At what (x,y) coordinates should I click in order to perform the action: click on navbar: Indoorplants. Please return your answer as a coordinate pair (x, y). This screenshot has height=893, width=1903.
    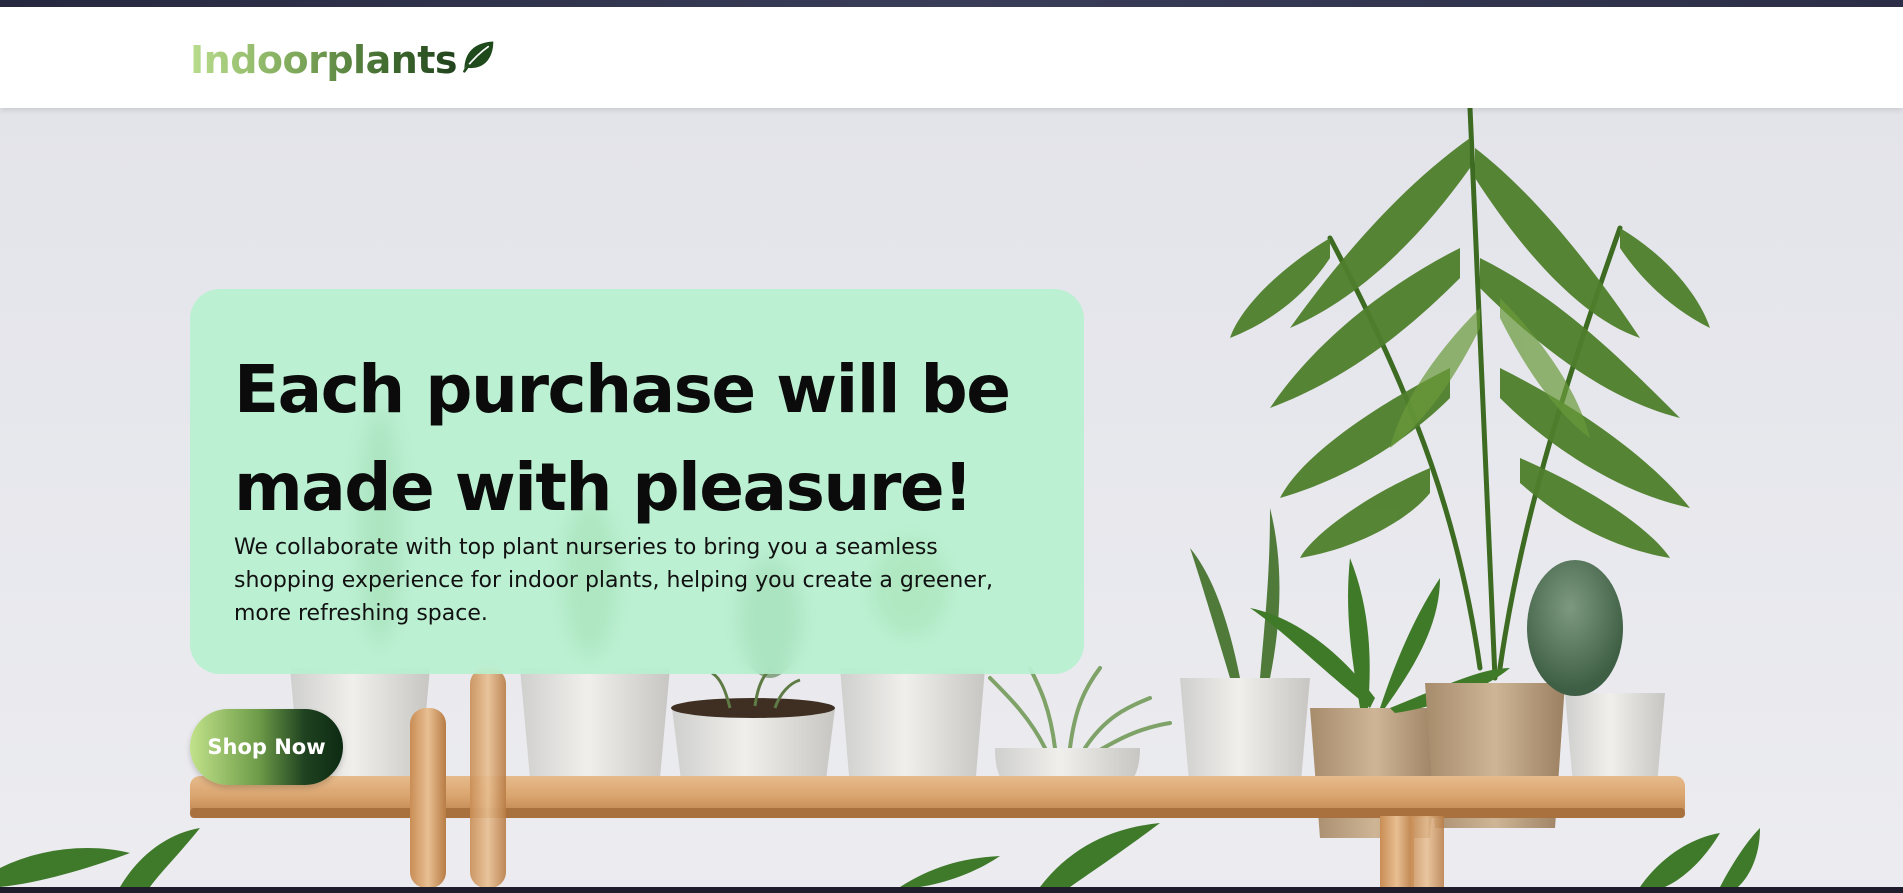
    Looking at the image, I should click on (951, 57).